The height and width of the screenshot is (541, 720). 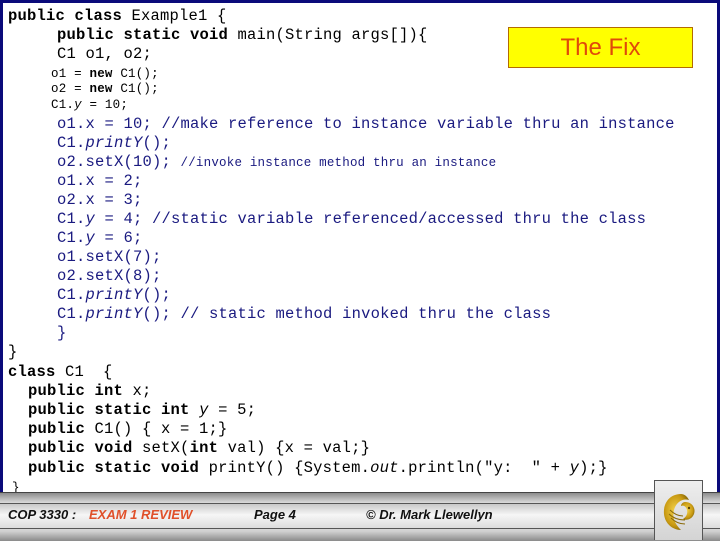 What do you see at coordinates (32, 372) in the screenshot?
I see `keyword: class` at bounding box center [32, 372].